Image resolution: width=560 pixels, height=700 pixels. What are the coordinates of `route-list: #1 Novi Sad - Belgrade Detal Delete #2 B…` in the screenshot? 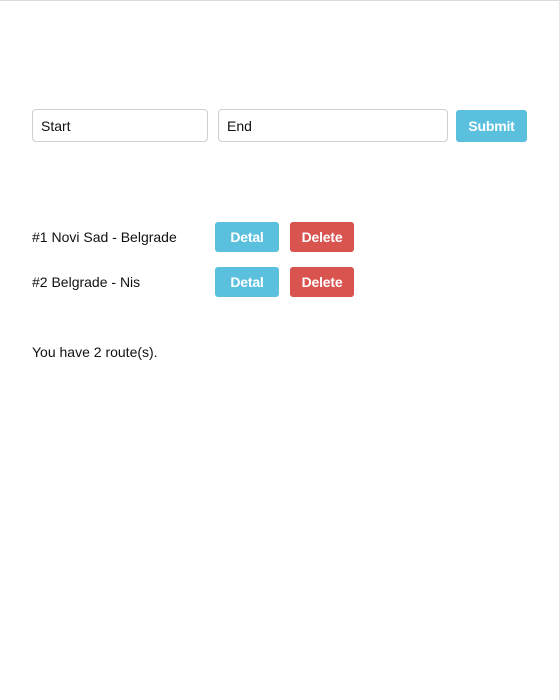 It's located at (232, 267).